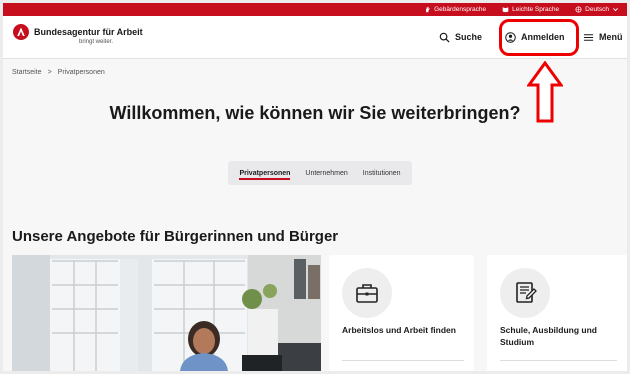 The width and height of the screenshot is (630, 374). Describe the element at coordinates (505, 10) in the screenshot. I see `book-icon` at that location.